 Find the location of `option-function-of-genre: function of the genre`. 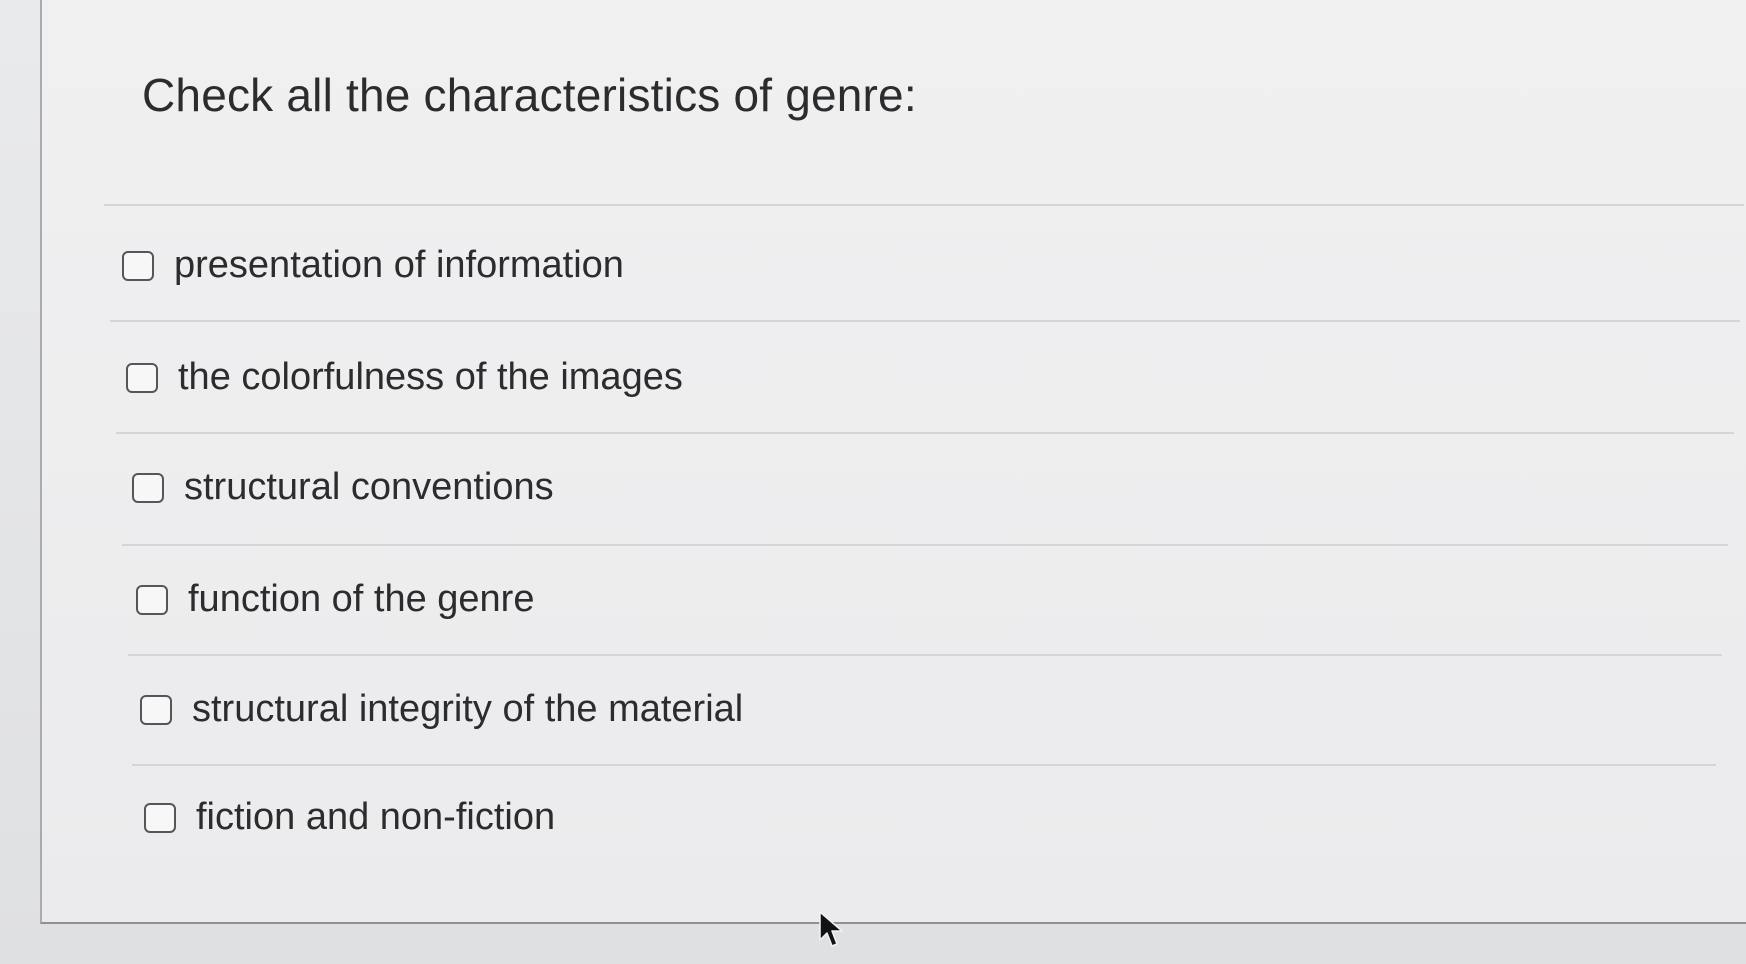

option-function-of-genre: function of the genre is located at coordinates (335, 599).